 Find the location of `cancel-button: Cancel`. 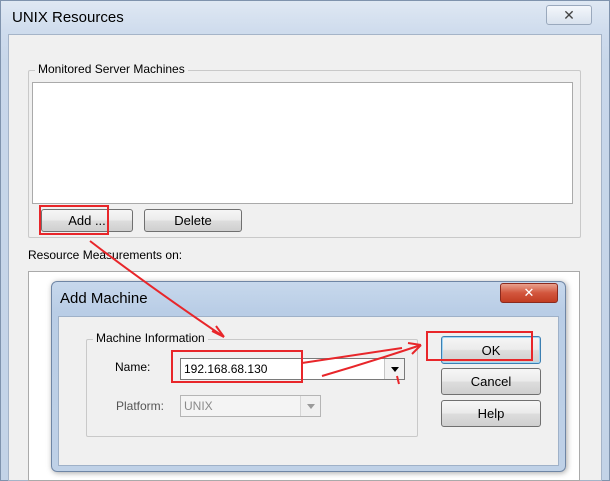

cancel-button: Cancel is located at coordinates (491, 381).